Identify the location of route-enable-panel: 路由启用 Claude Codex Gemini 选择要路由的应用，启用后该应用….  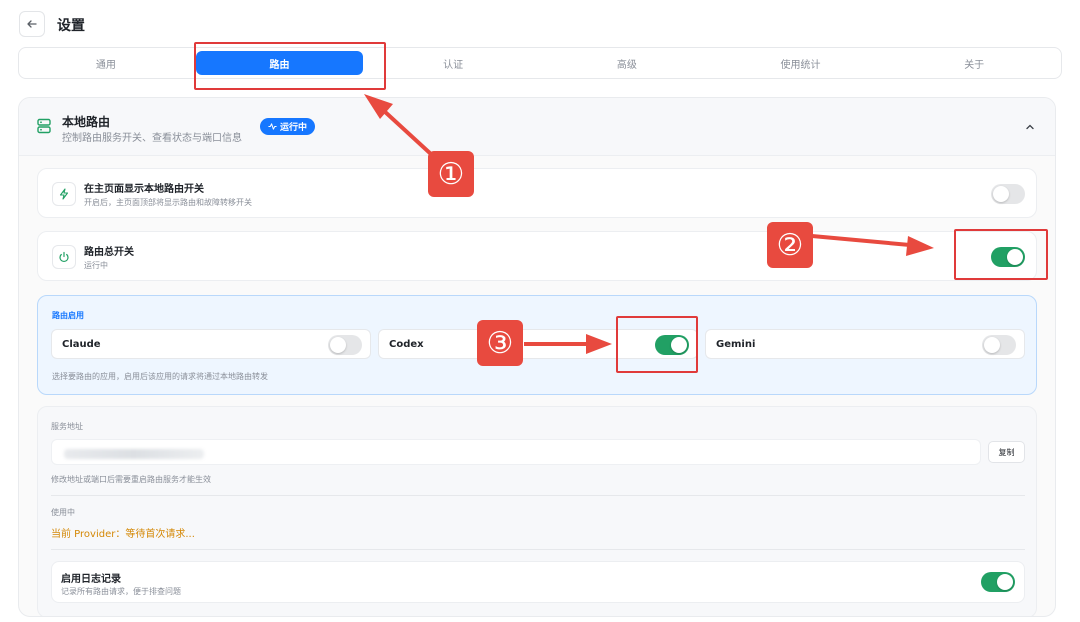
(537, 345).